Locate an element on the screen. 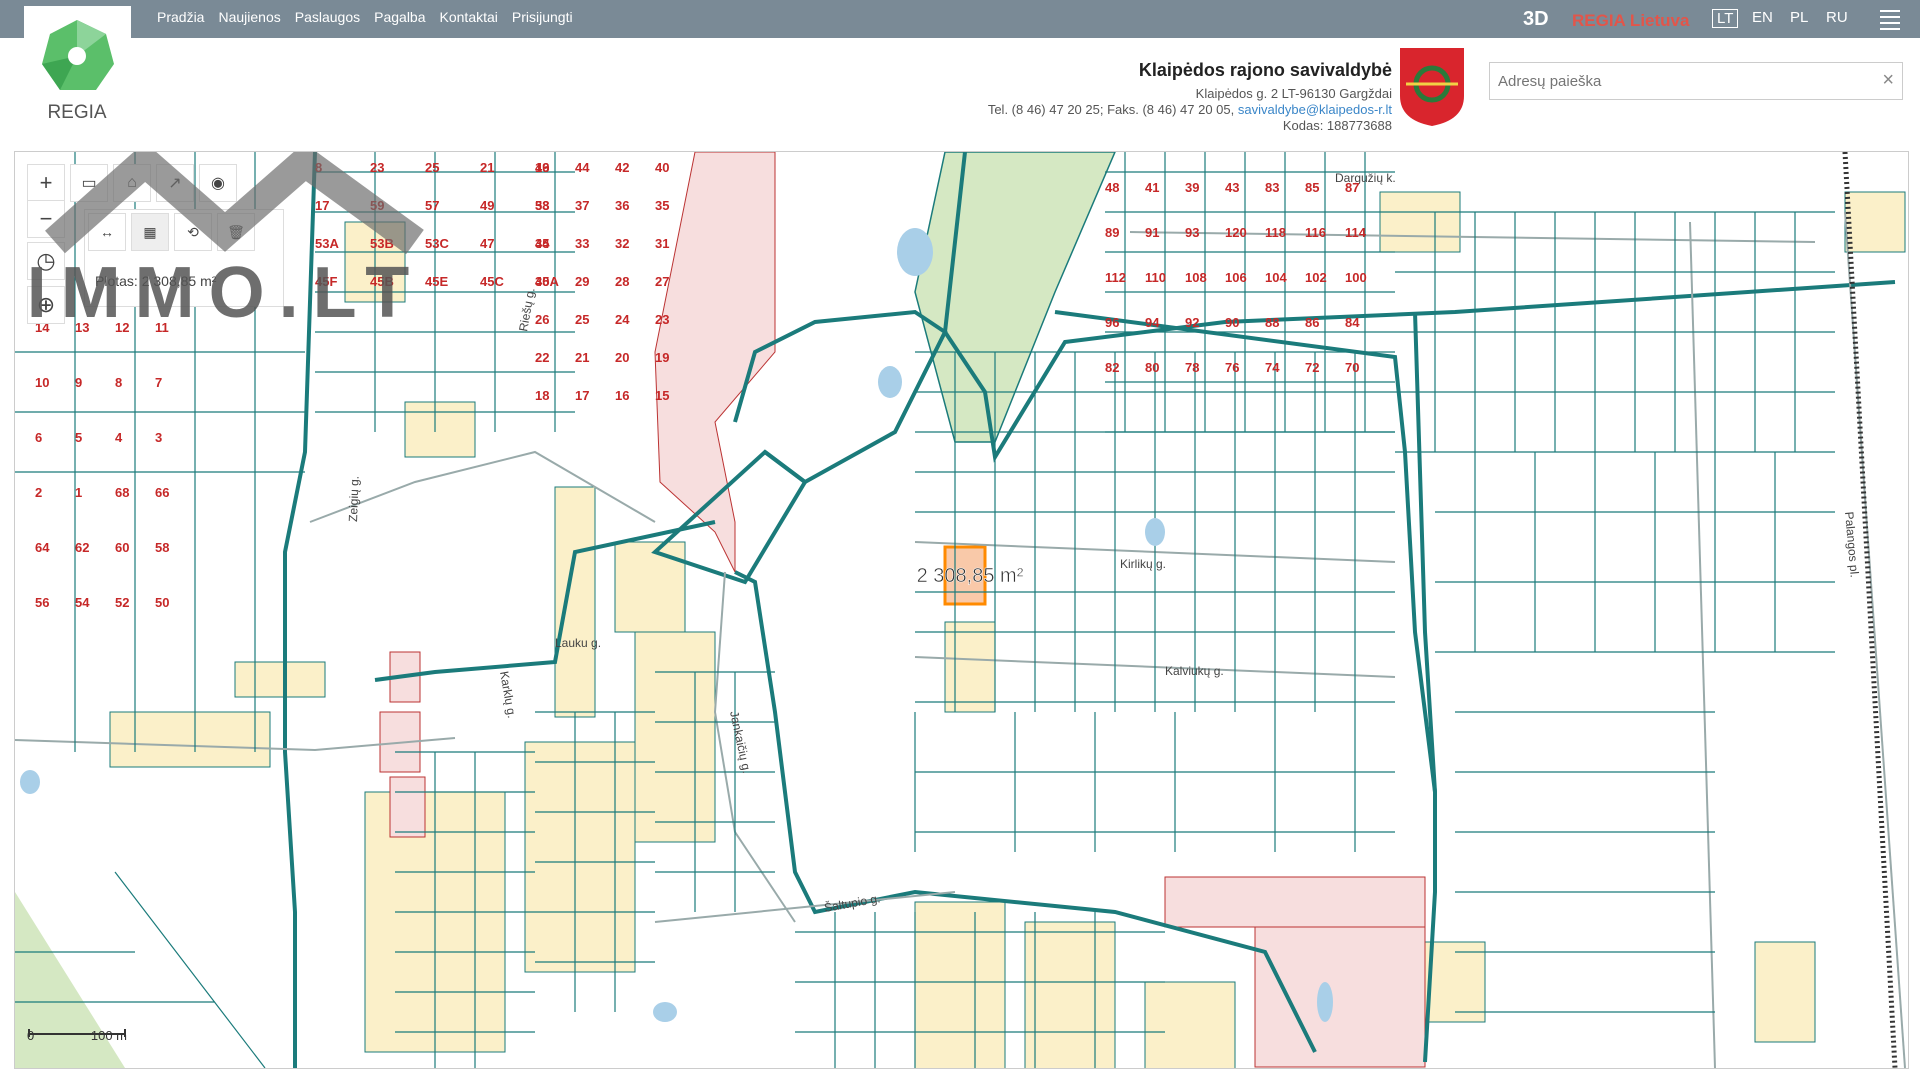  nav-kontaktai: Kontaktai is located at coordinates (469, 17).